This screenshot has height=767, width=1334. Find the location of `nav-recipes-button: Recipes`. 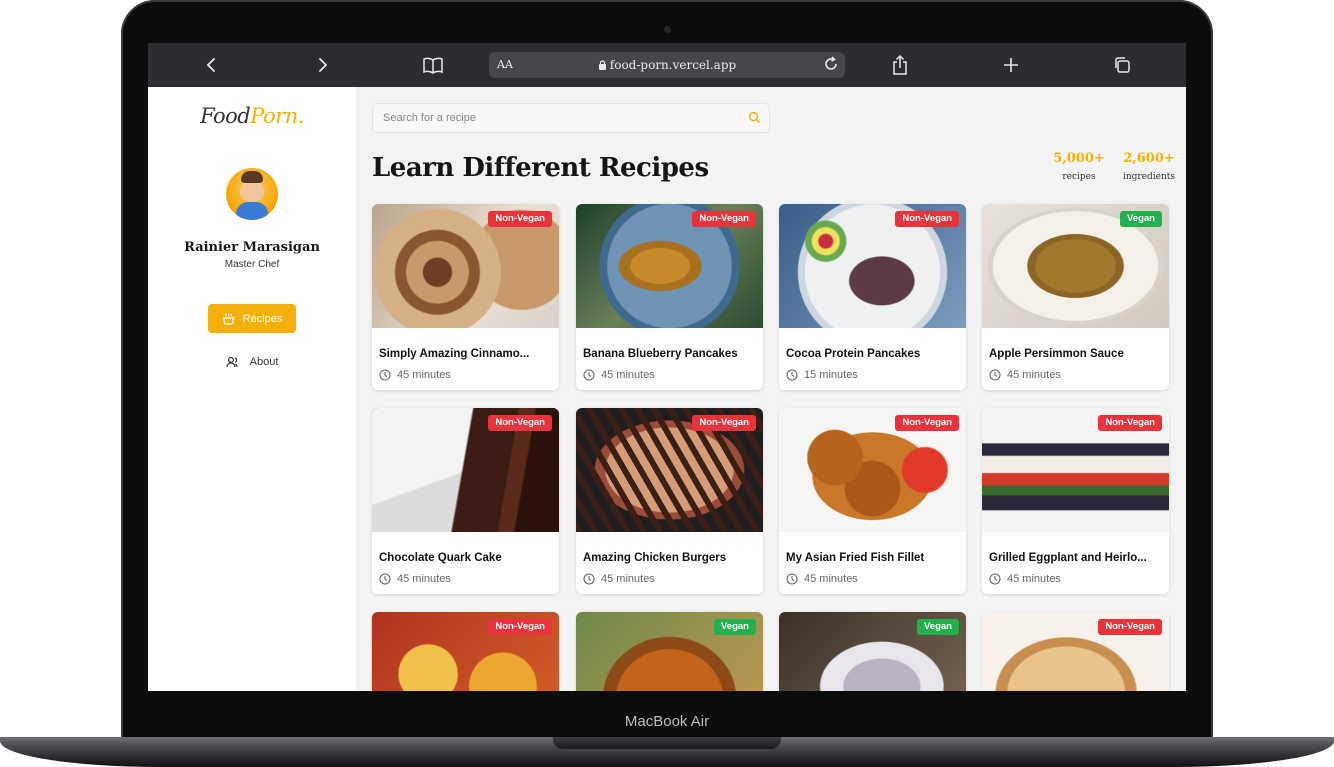

nav-recipes-button: Recipes is located at coordinates (252, 318).